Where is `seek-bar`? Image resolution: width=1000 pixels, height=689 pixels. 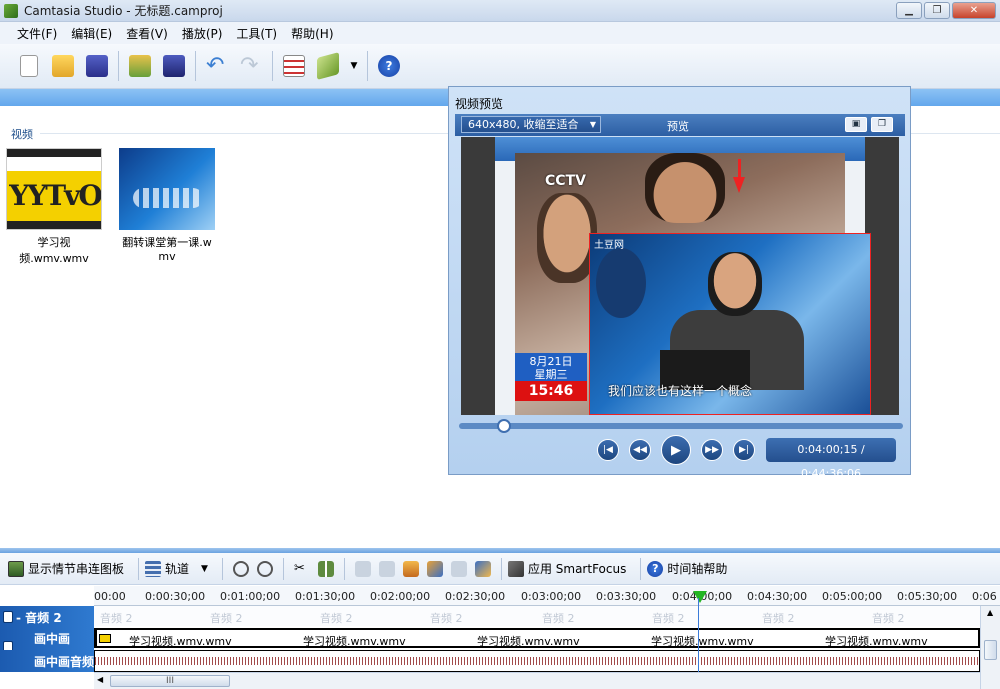 seek-bar is located at coordinates (681, 426).